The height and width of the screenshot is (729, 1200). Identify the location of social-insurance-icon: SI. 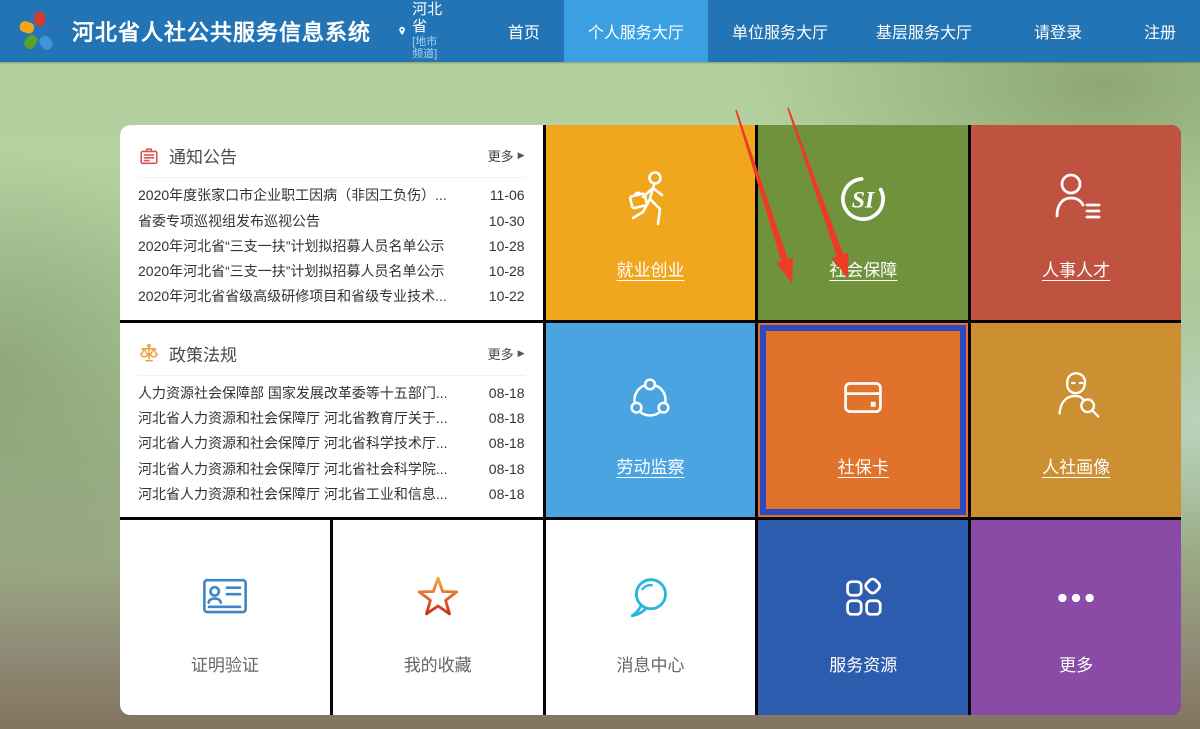
(863, 198).